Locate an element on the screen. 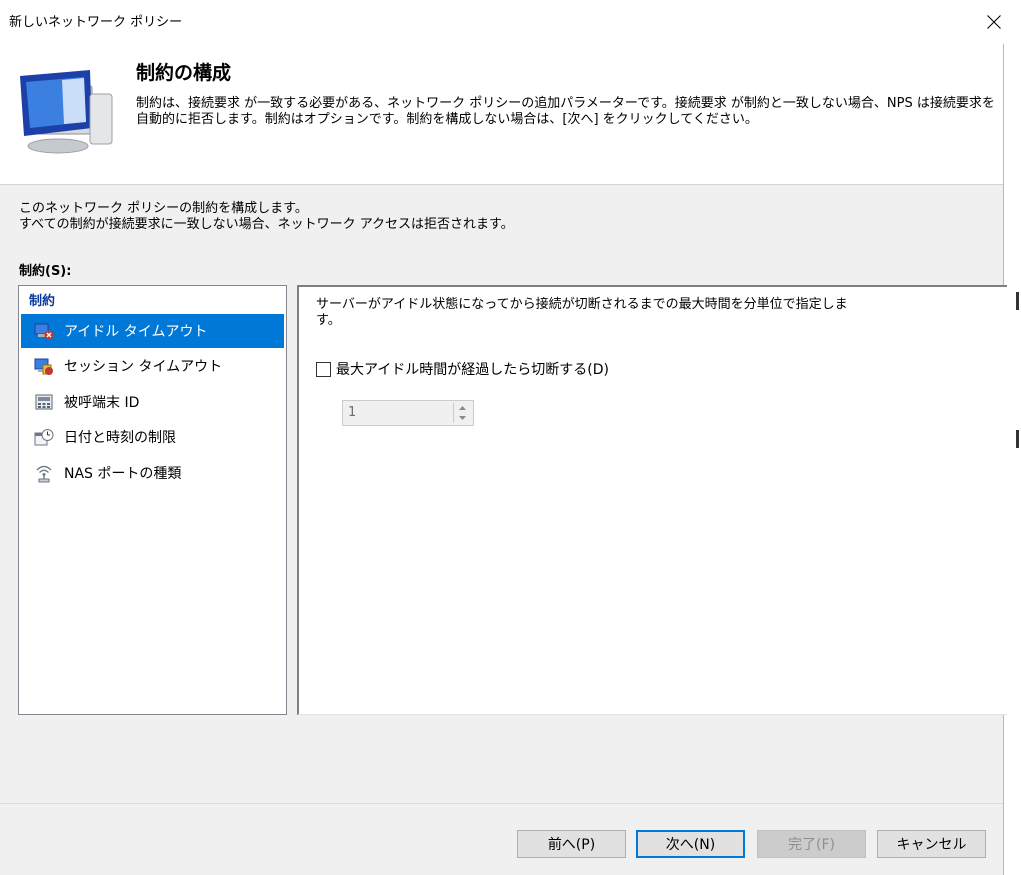 This screenshot has height=875, width=1021. finish-button: 完了(F) is located at coordinates (811, 844).